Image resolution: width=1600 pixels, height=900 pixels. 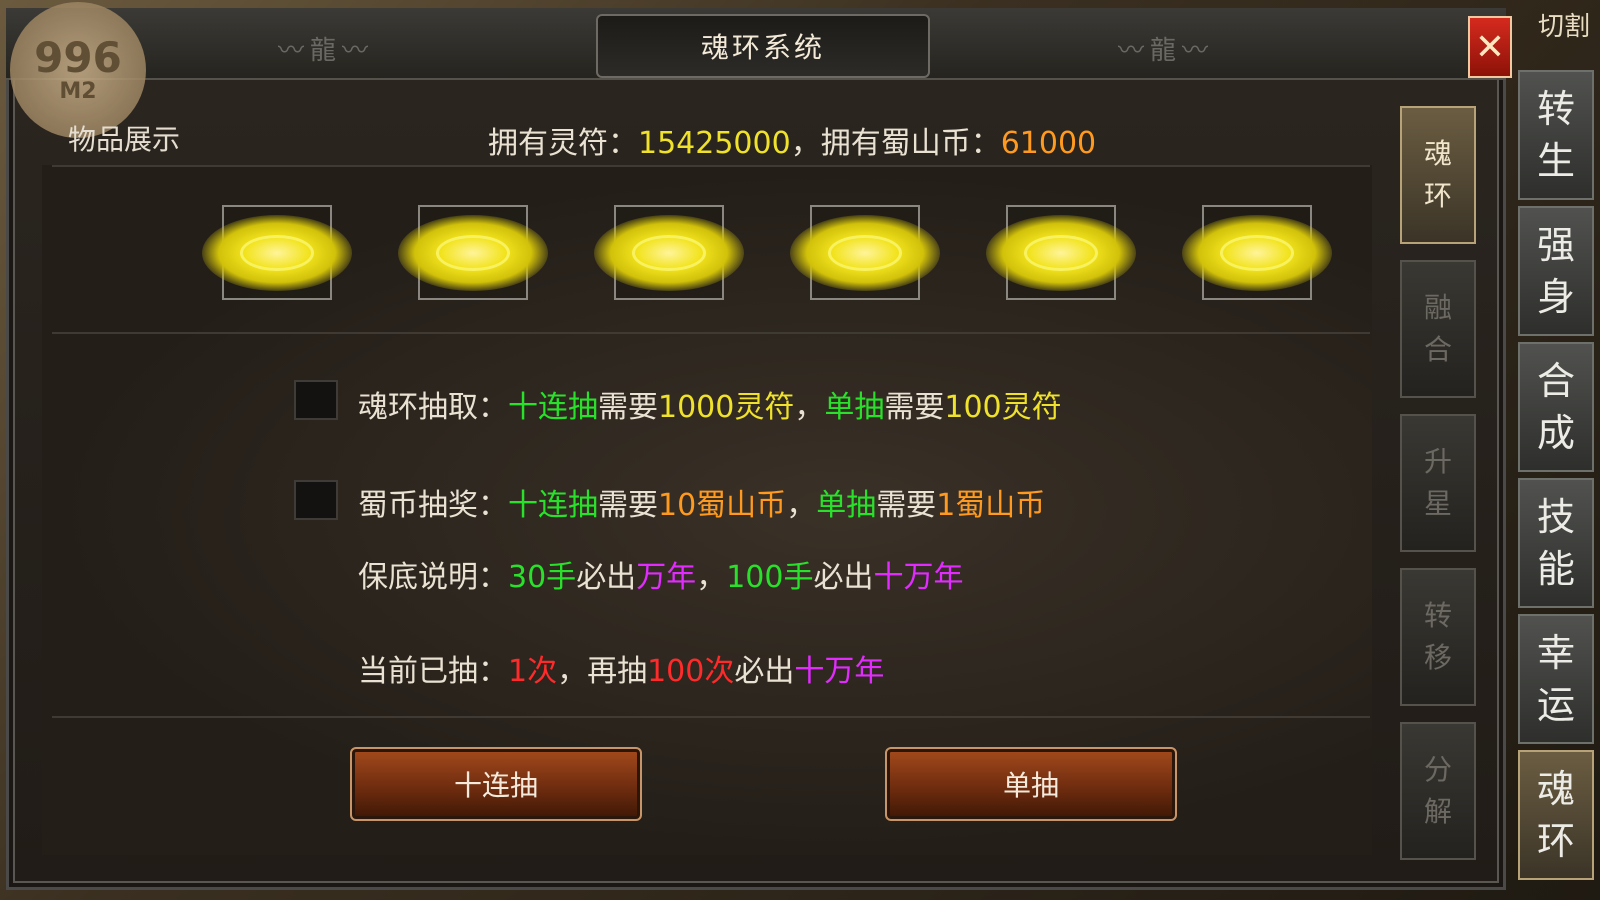 I want to click on soul-draw-rule: 魂环抽取：十连抽需要1000灵符，单抽需要100灵符, so click(x=710, y=404).